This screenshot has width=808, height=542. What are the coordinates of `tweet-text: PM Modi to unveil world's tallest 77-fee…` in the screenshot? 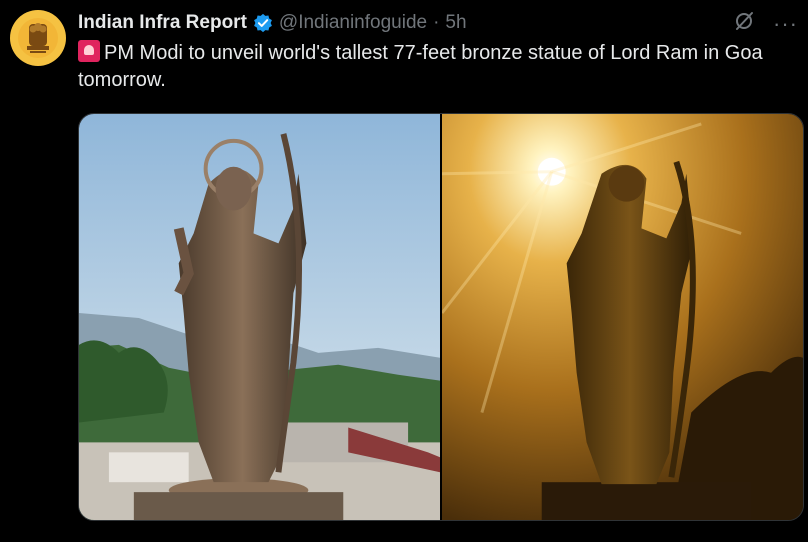 It's located at (438, 67).